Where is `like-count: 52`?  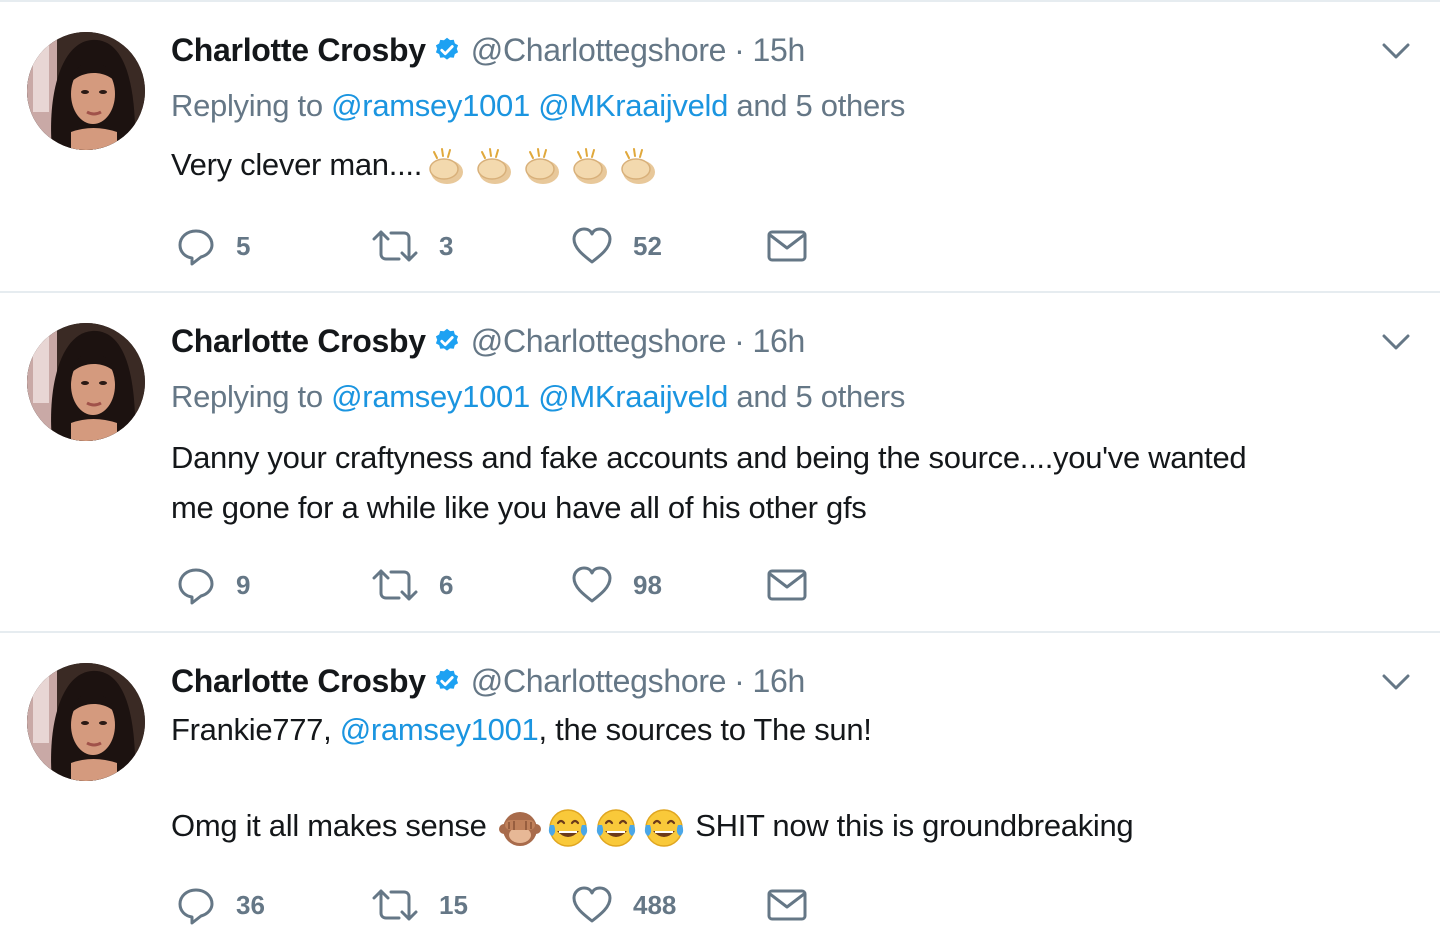
like-count: 52 is located at coordinates (647, 245).